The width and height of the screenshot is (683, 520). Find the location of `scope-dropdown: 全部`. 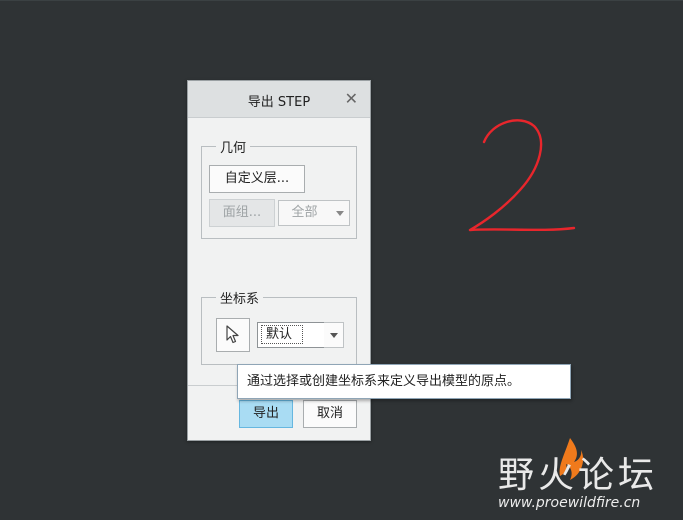

scope-dropdown: 全部 is located at coordinates (314, 213).